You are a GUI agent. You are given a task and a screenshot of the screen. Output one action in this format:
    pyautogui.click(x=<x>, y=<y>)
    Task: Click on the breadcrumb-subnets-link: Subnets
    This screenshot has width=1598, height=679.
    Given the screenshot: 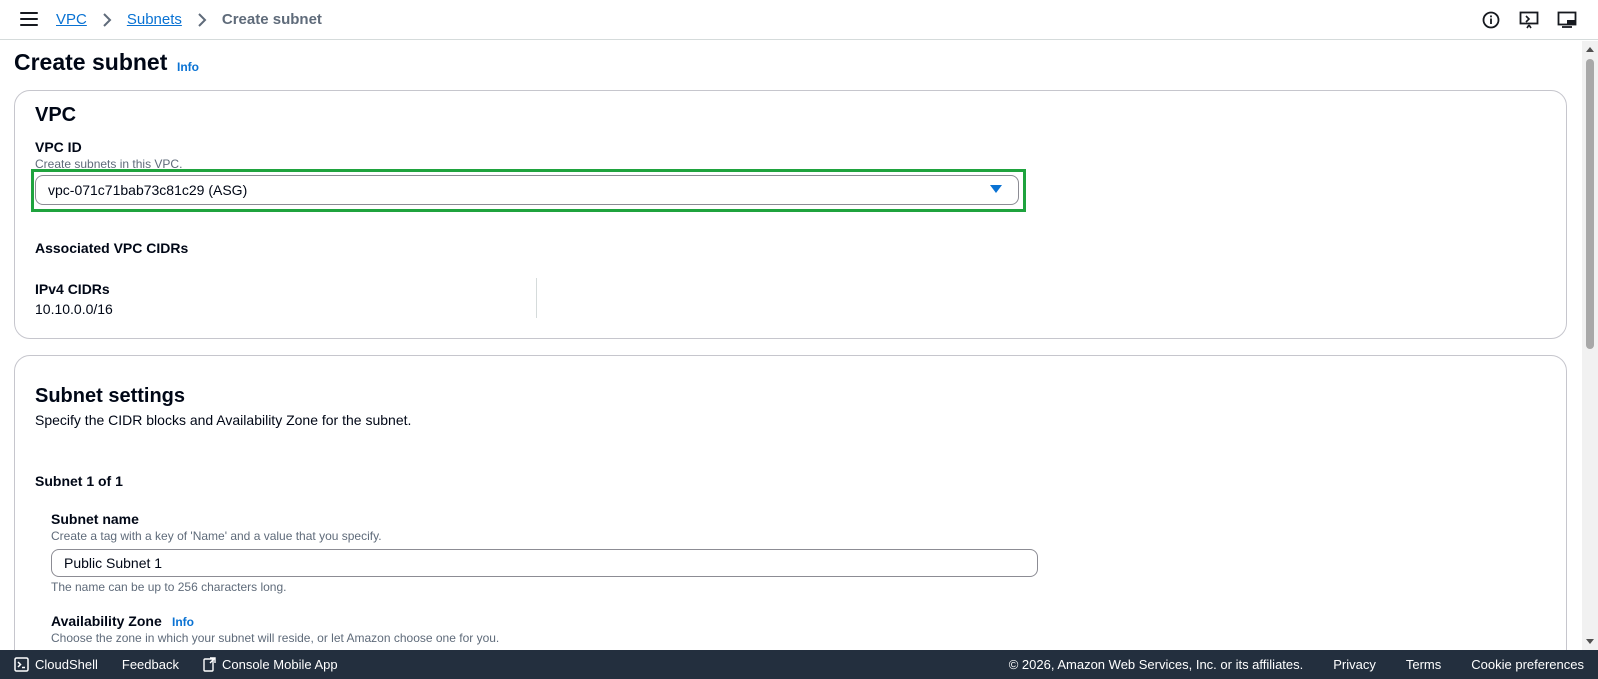 What is the action you would take?
    pyautogui.click(x=154, y=19)
    